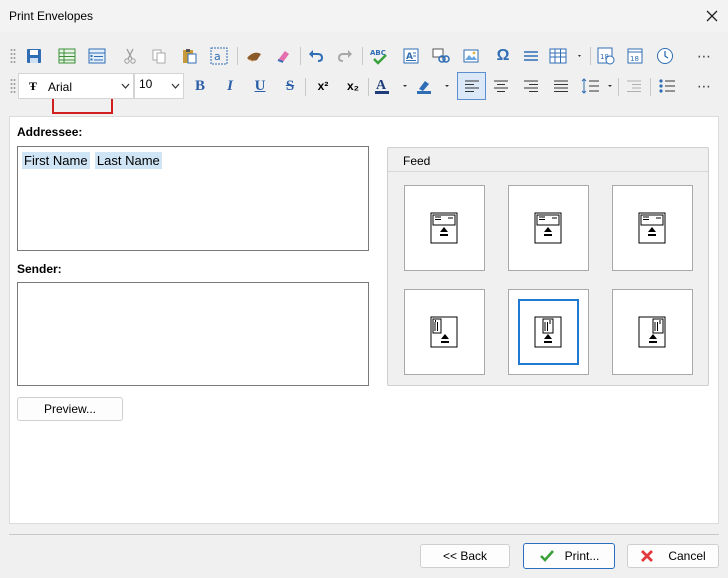 This screenshot has height=578, width=728. I want to click on align-left-button, so click(471, 86).